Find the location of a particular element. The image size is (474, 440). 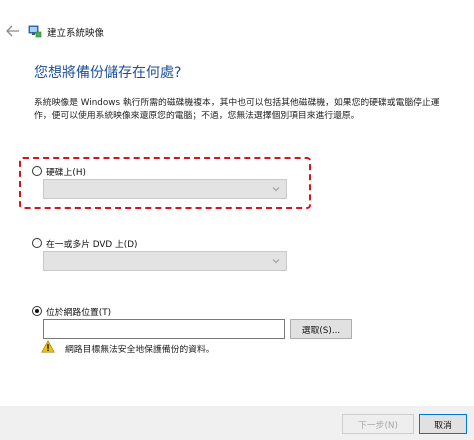

back-arrow-icon is located at coordinates (13, 31).